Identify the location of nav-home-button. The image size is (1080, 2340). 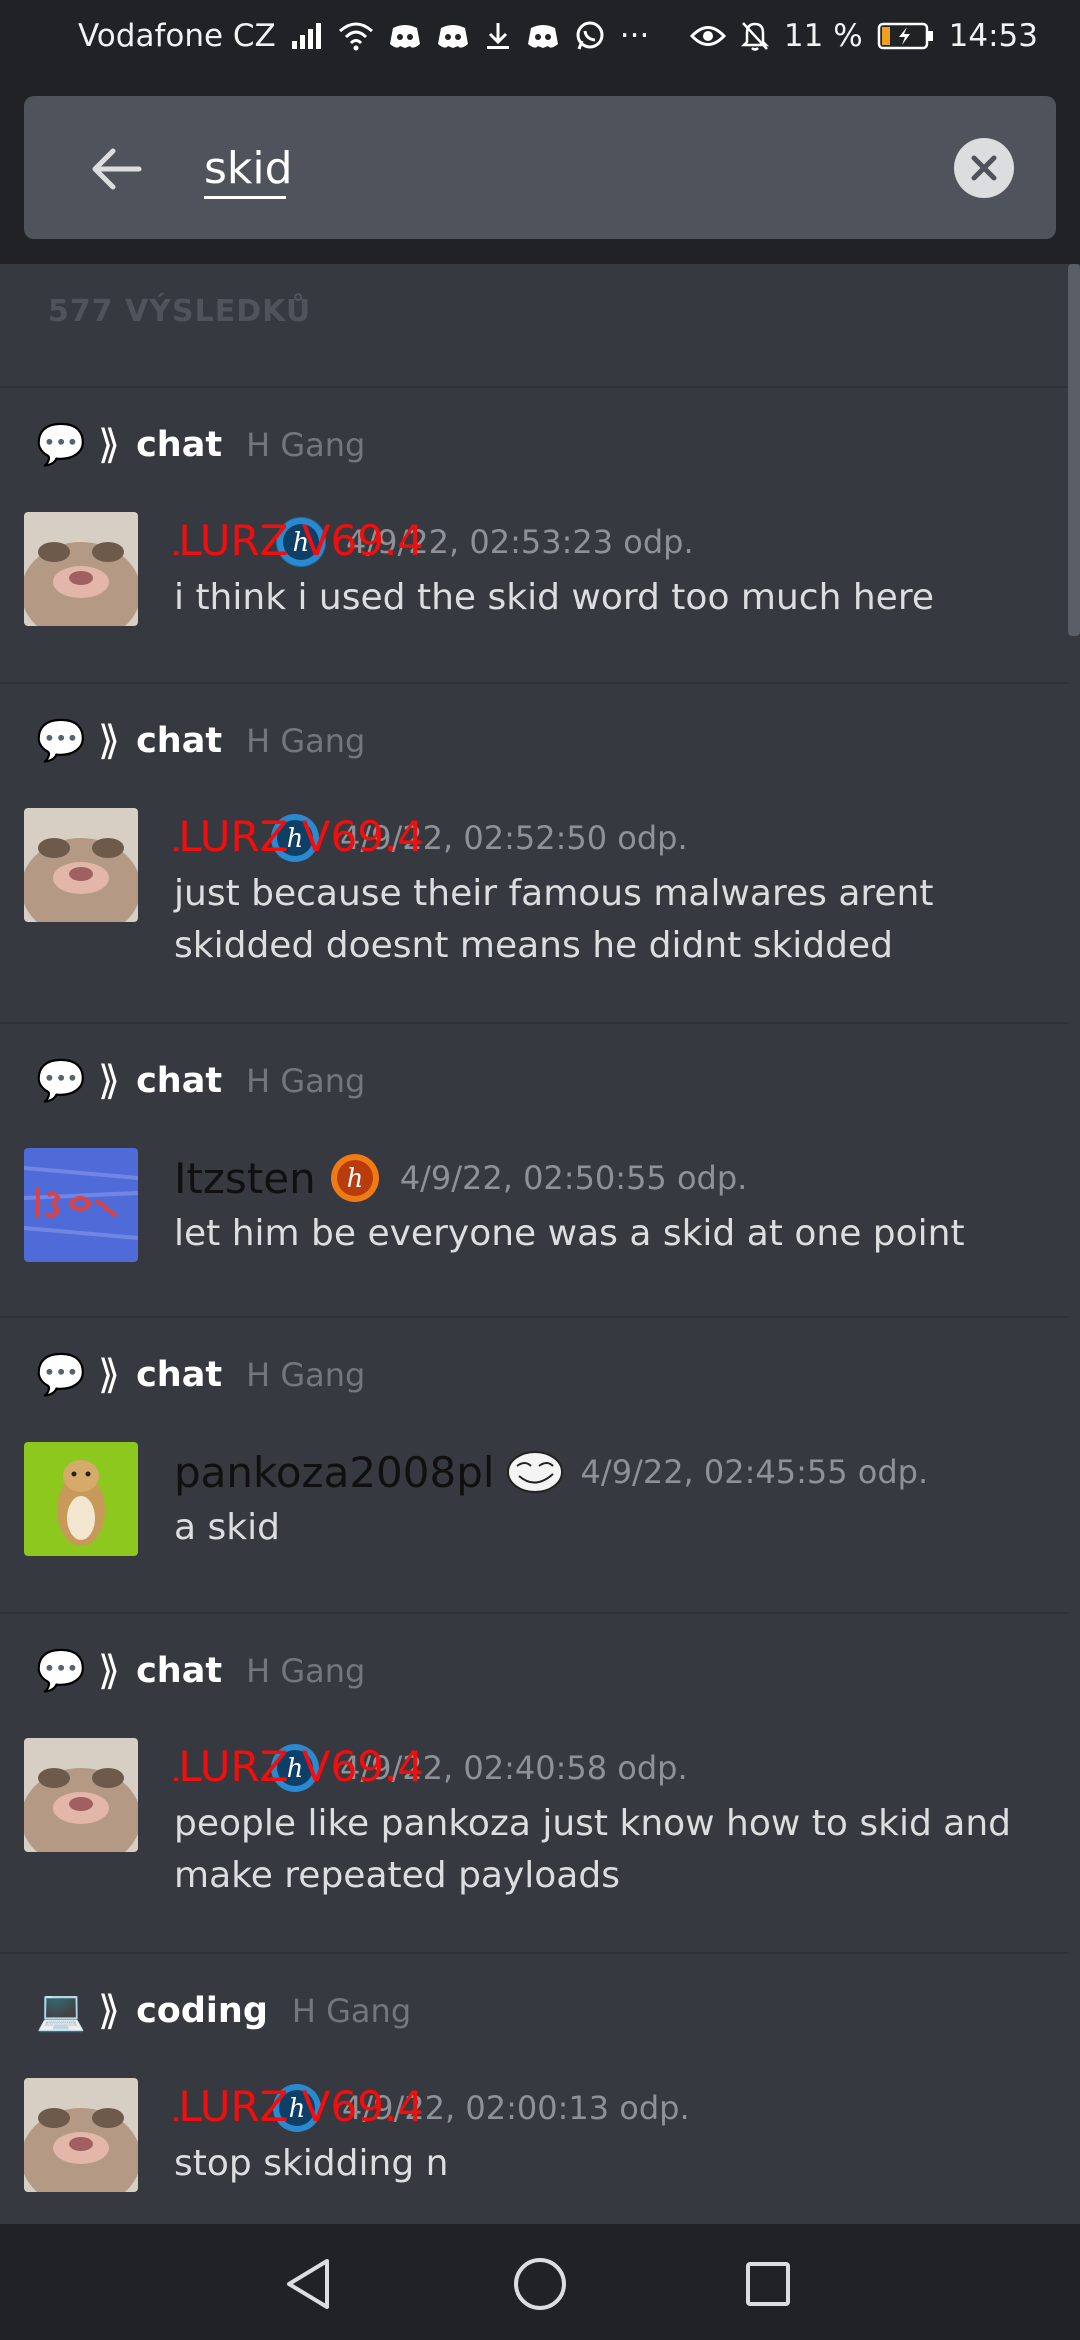
(540, 2284).